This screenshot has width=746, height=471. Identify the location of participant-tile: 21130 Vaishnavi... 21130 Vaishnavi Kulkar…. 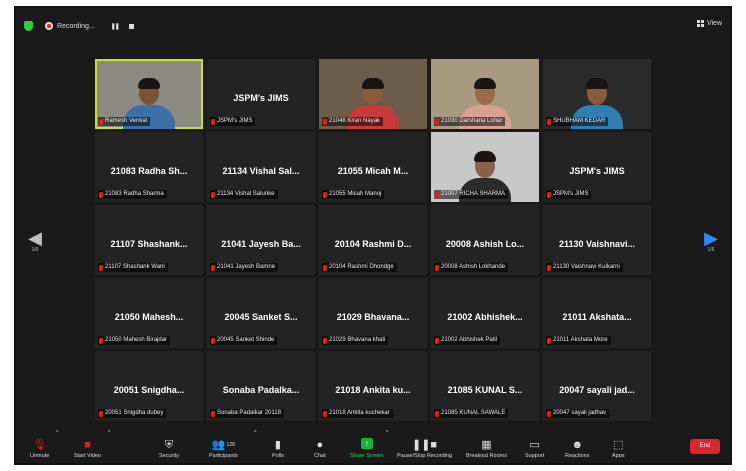
(597, 240).